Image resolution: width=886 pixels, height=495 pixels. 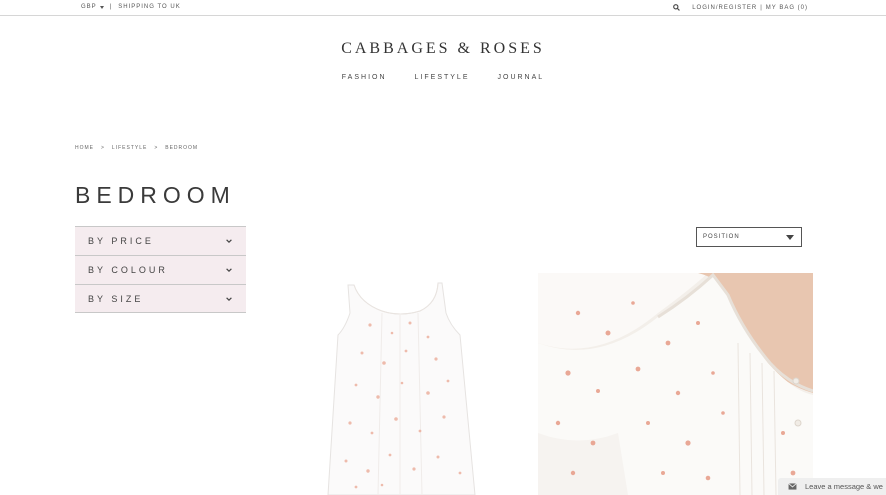 What do you see at coordinates (792, 486) in the screenshot?
I see `mail-icon` at bounding box center [792, 486].